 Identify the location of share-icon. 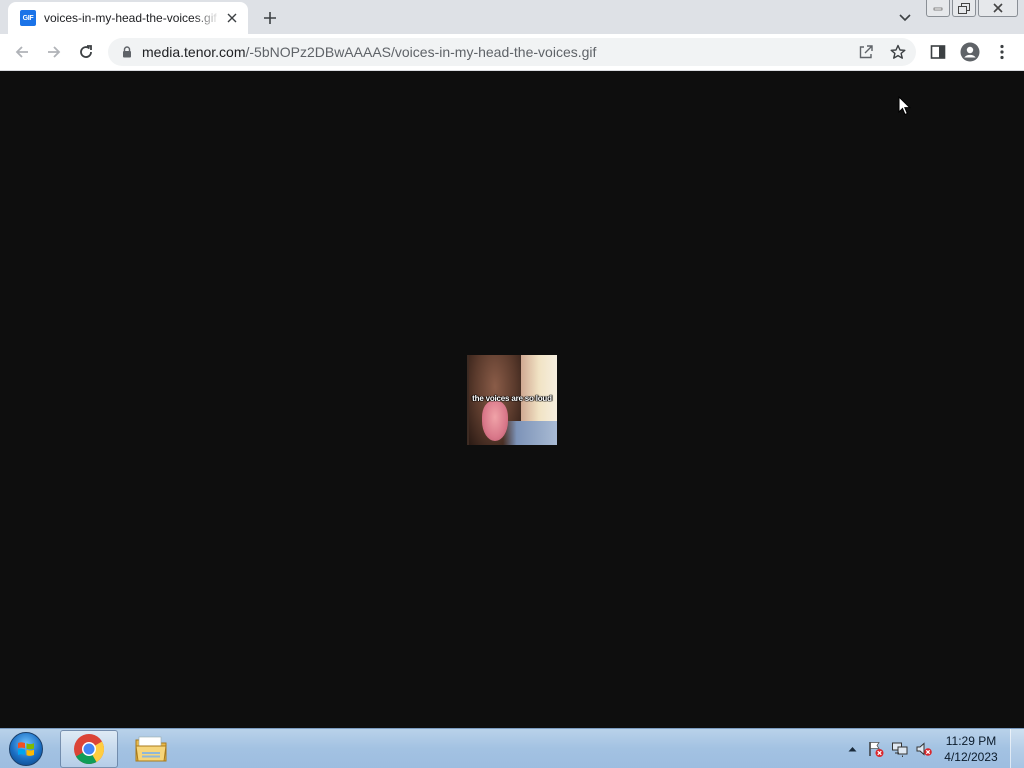
(866, 52).